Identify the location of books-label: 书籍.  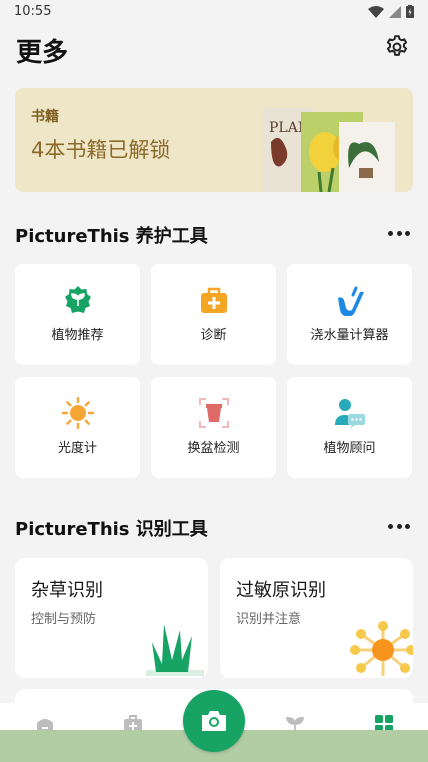
(45, 117).